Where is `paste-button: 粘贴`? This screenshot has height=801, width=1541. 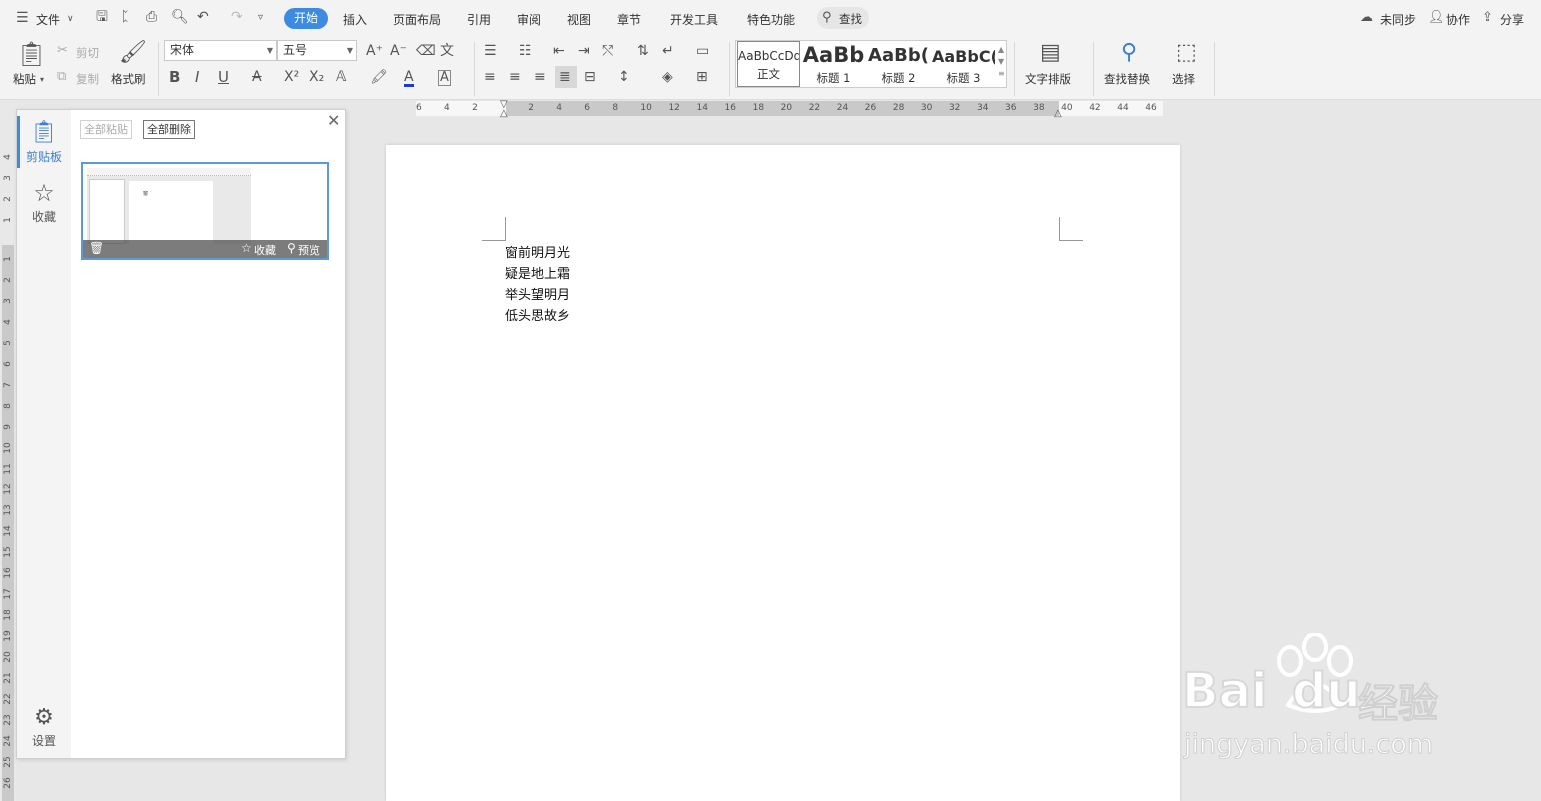
paste-button: 粘贴 is located at coordinates (24, 79).